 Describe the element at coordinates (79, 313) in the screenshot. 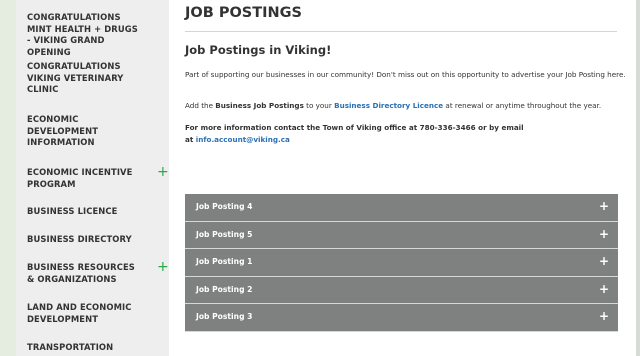

I see `sidebar-item-label: LAND AND ECONOMIC DEVELOPMENT` at that location.